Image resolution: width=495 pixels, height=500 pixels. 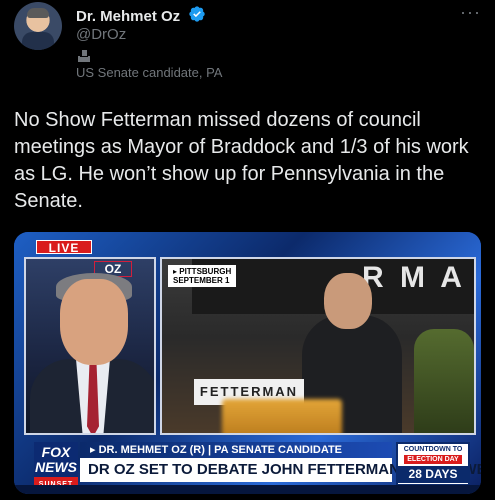 What do you see at coordinates (38, 13) in the screenshot?
I see `avatar-hair` at bounding box center [38, 13].